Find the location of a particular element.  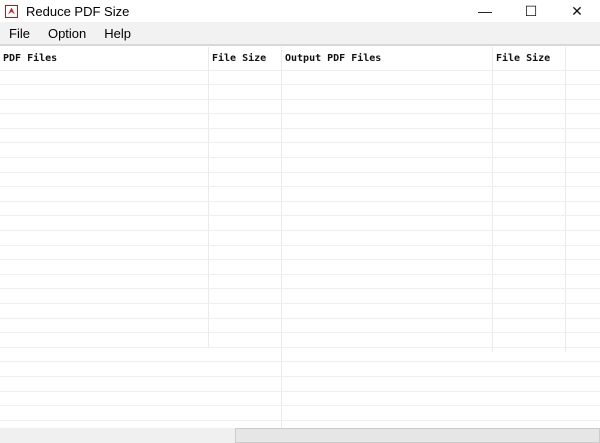

window-title: Reduce PDF Size is located at coordinates (78, 11).